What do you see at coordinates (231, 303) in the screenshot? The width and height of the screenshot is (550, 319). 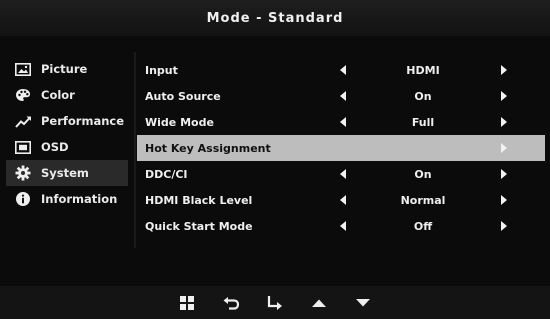 I see `back-icon` at bounding box center [231, 303].